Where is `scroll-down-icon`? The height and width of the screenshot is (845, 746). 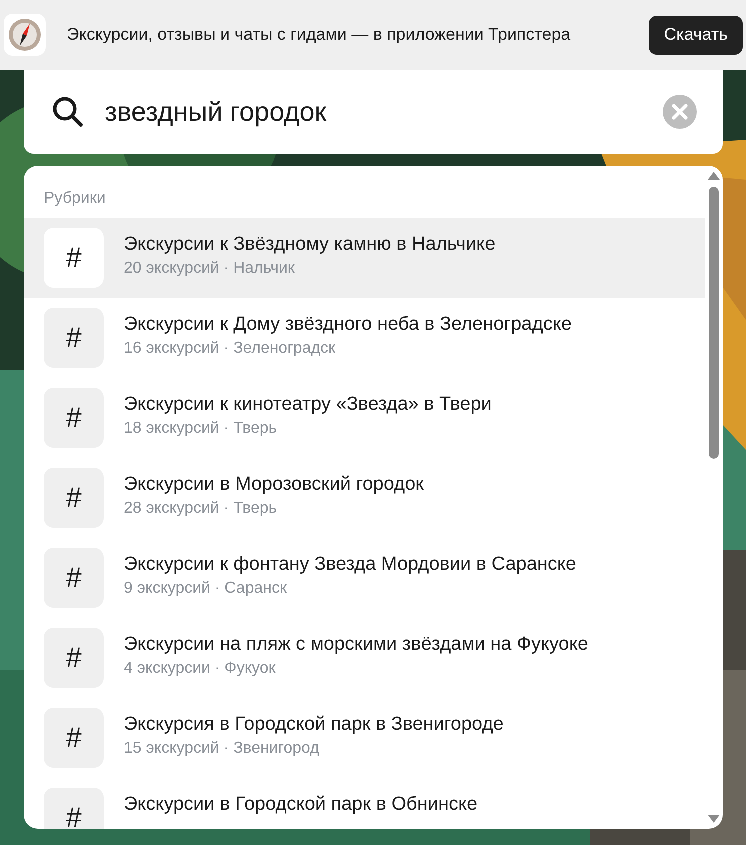
scroll-down-icon is located at coordinates (714, 819).